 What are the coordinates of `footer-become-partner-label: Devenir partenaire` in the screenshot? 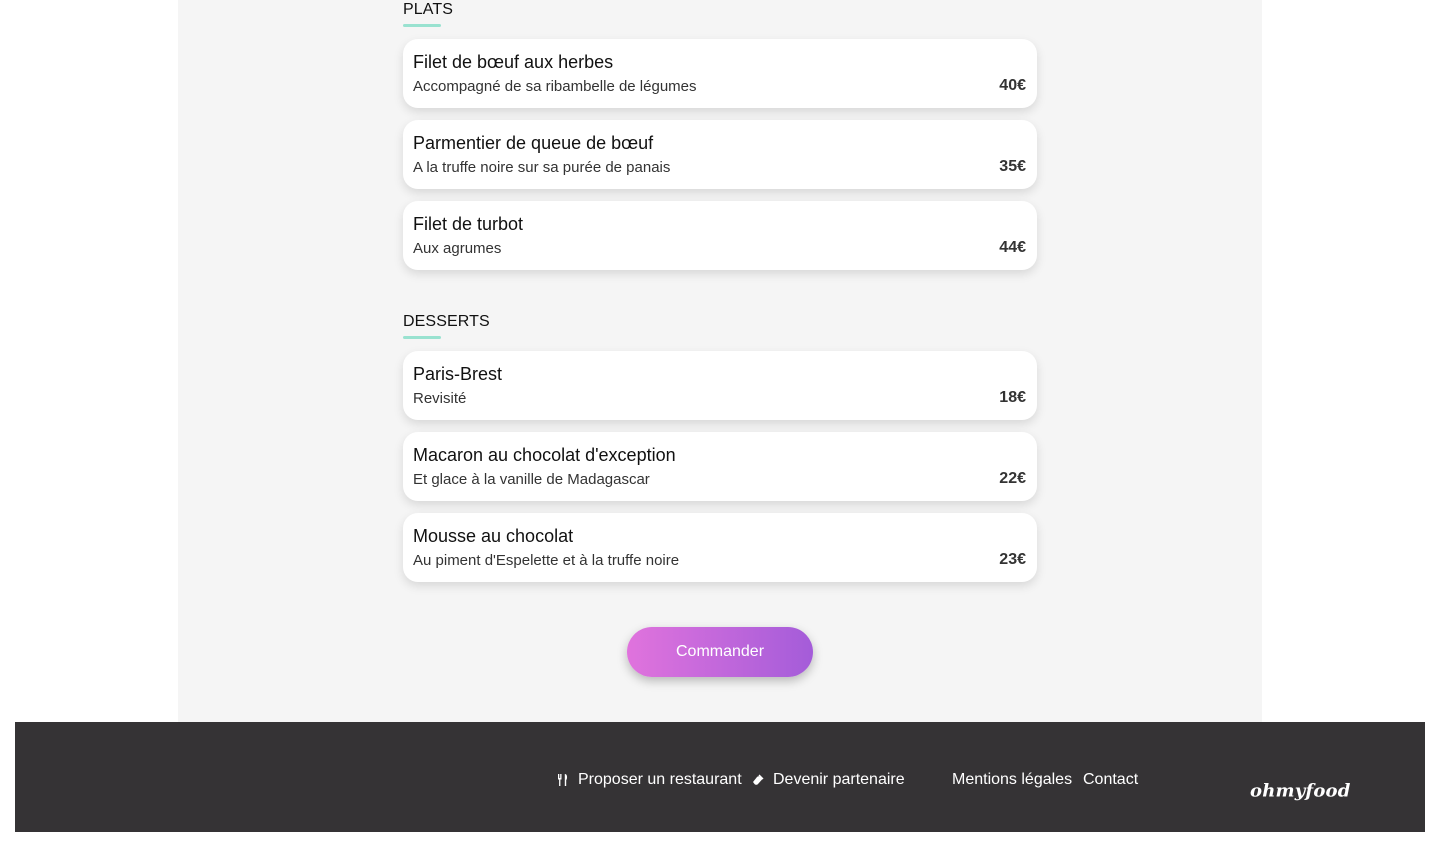 It's located at (839, 779).